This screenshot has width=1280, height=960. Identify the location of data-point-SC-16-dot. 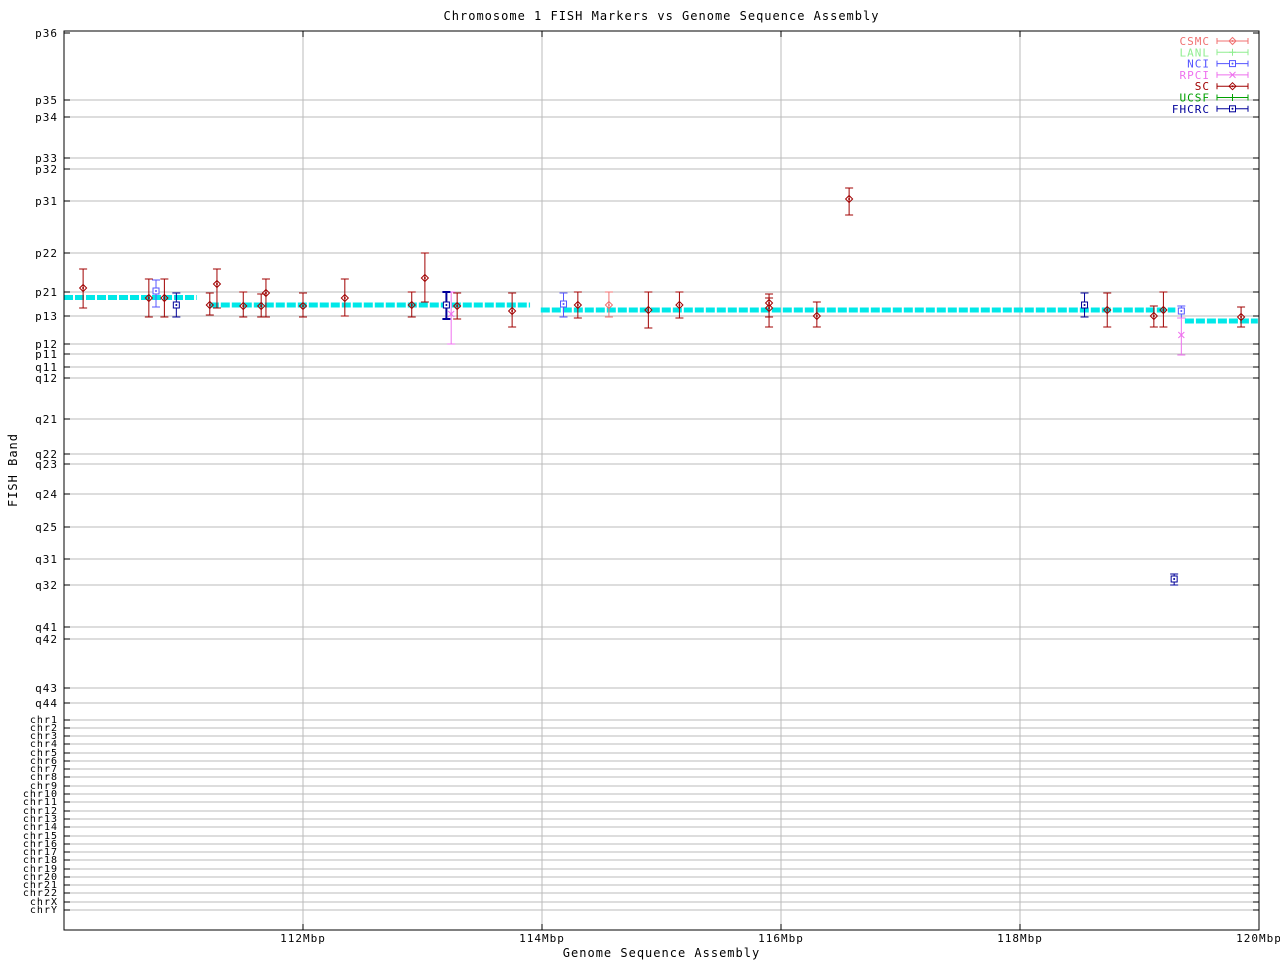
(648, 310).